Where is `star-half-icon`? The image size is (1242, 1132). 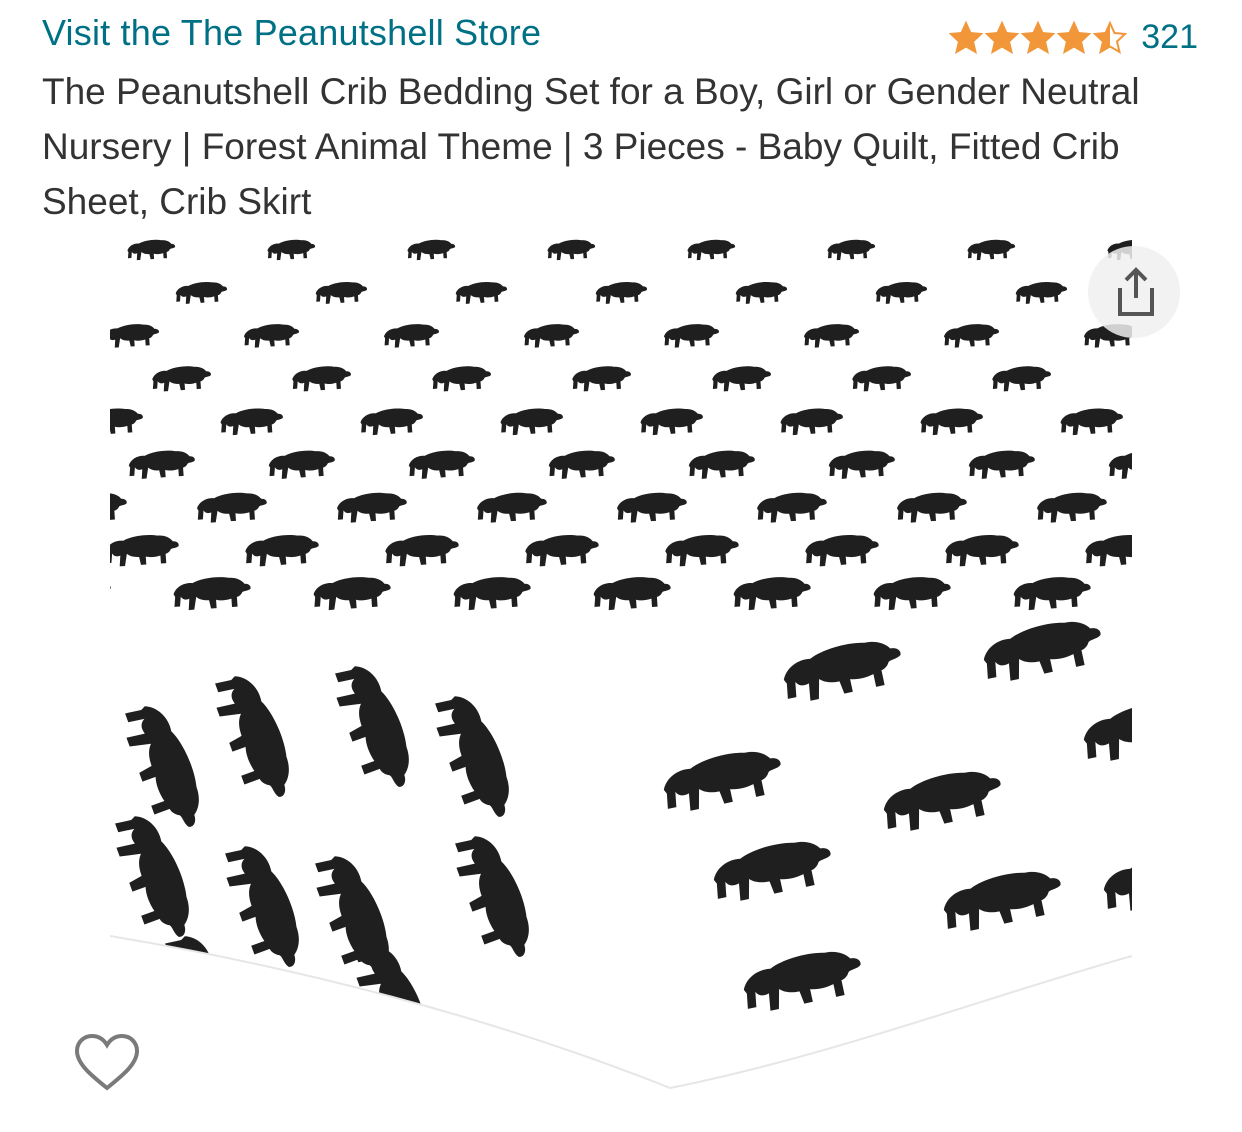
star-half-icon is located at coordinates (1110, 37).